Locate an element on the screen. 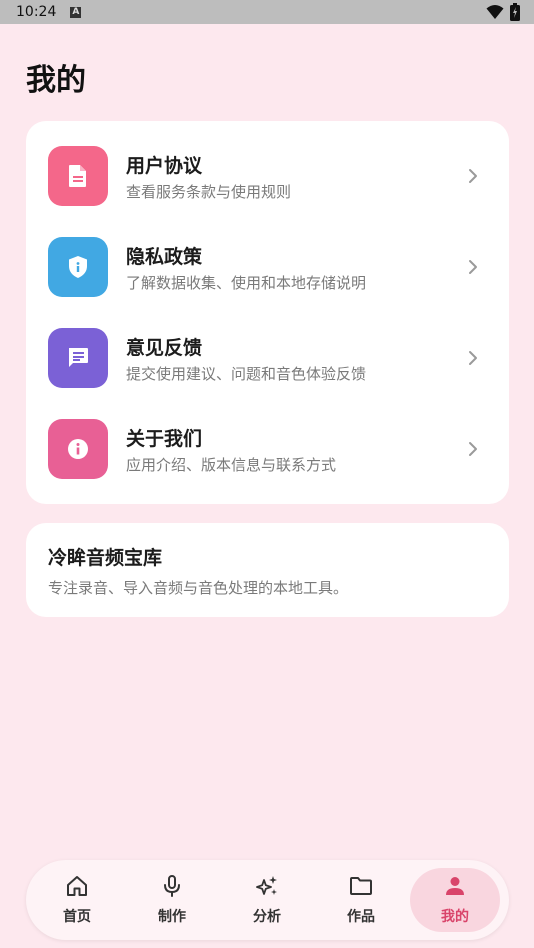  user-agreement-tile is located at coordinates (78, 176).